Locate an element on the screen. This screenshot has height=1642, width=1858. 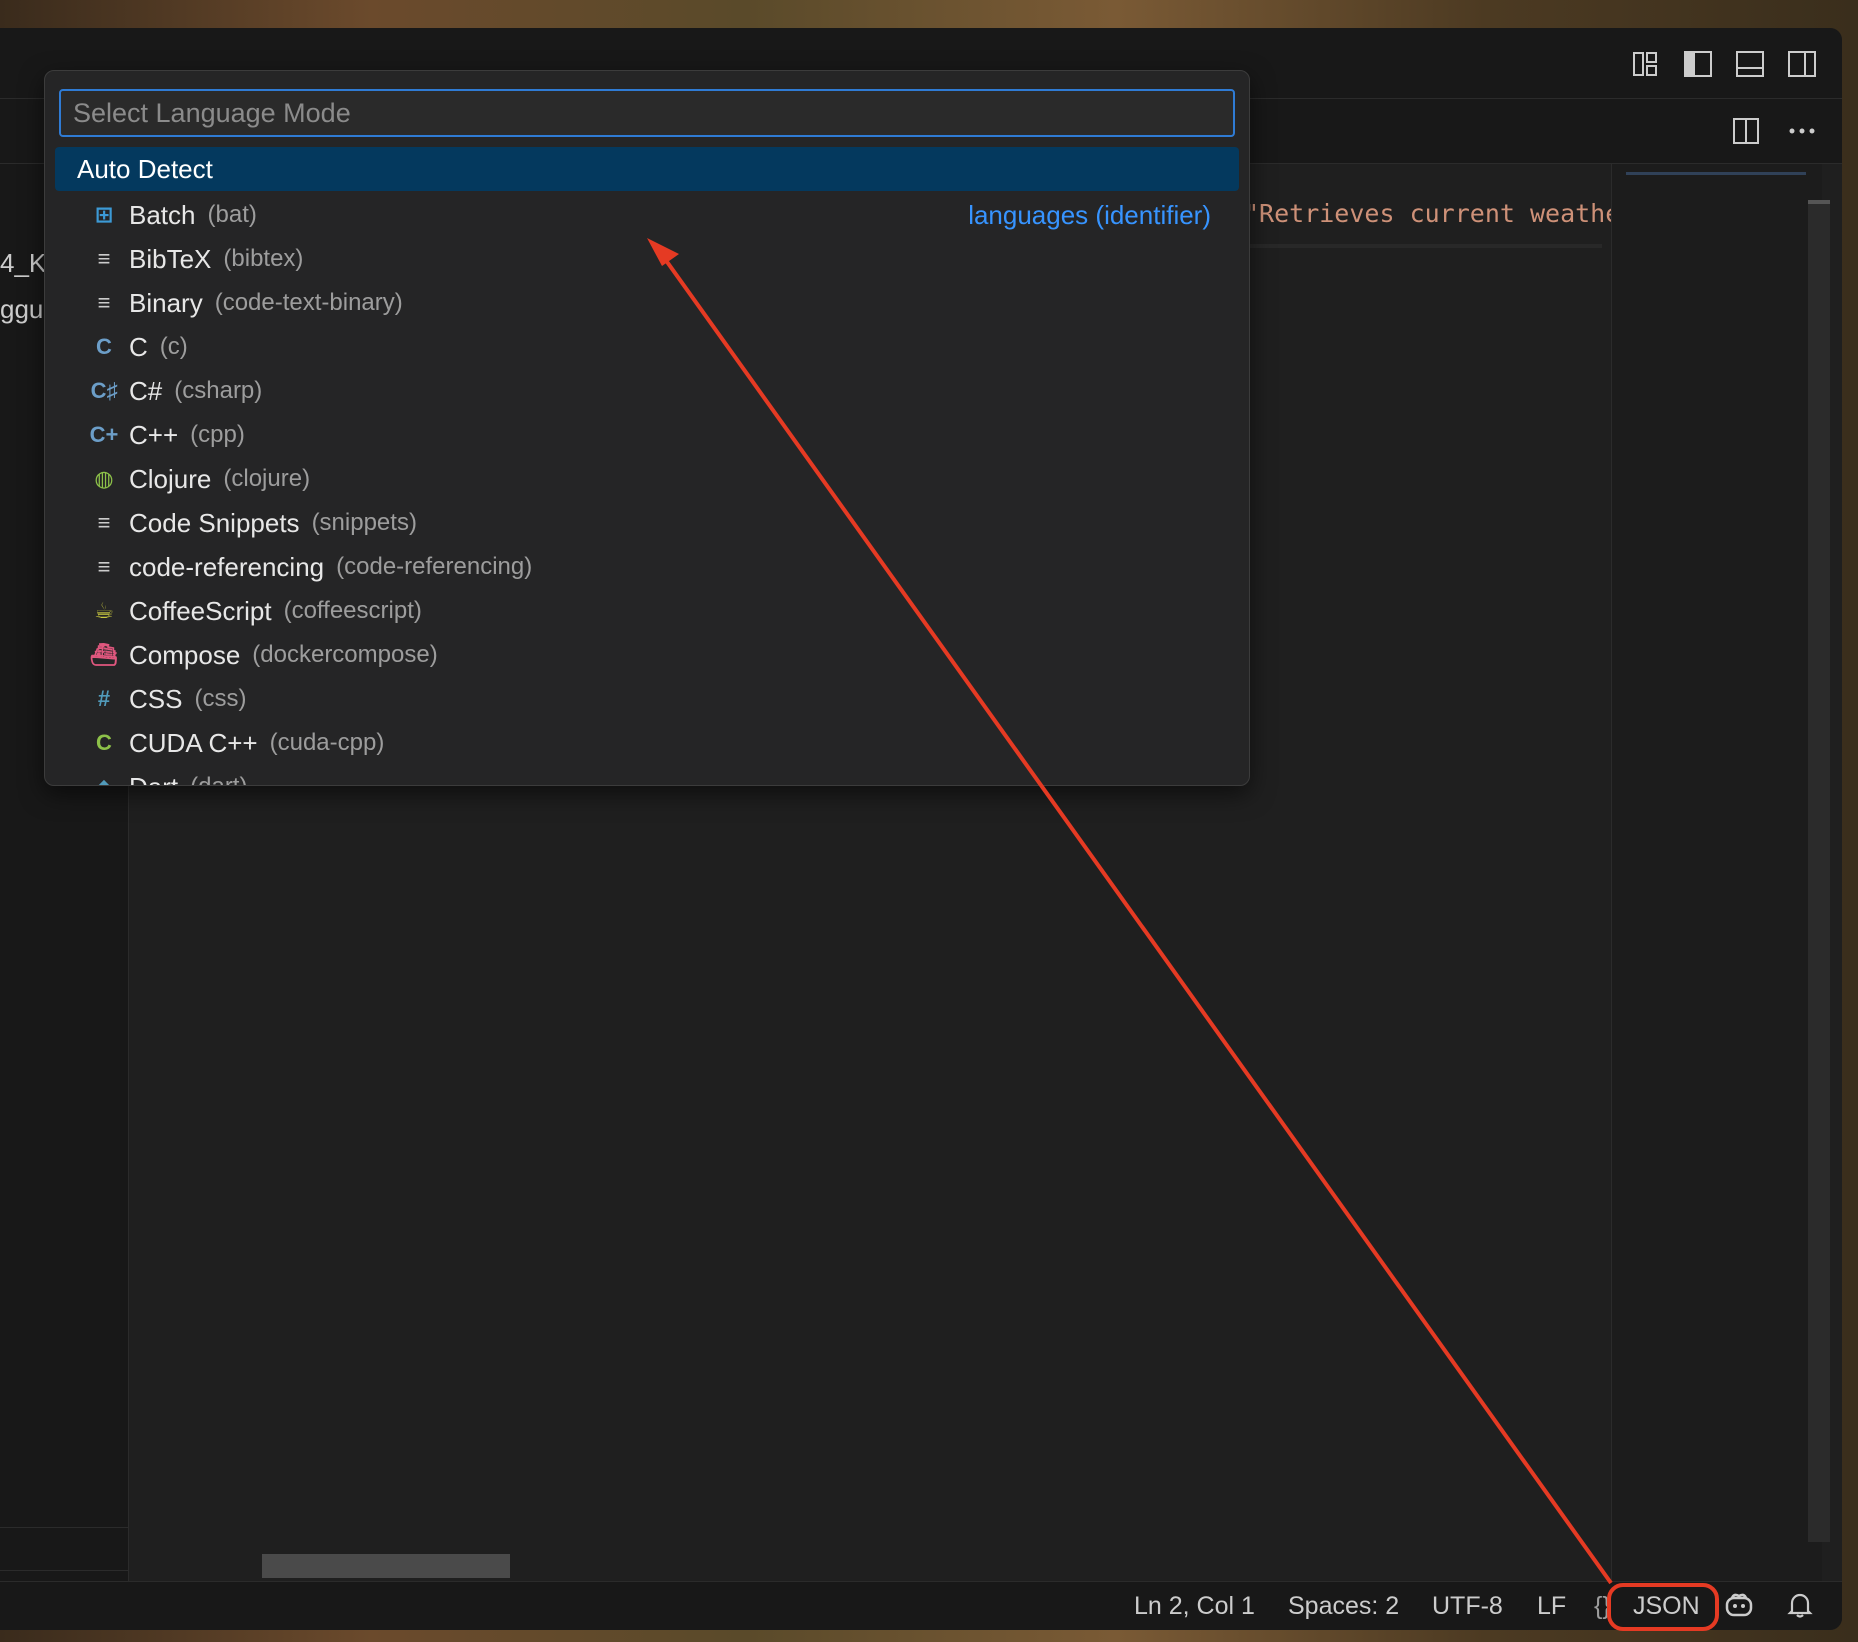
clojure-icon: ◍ is located at coordinates (104, 478).